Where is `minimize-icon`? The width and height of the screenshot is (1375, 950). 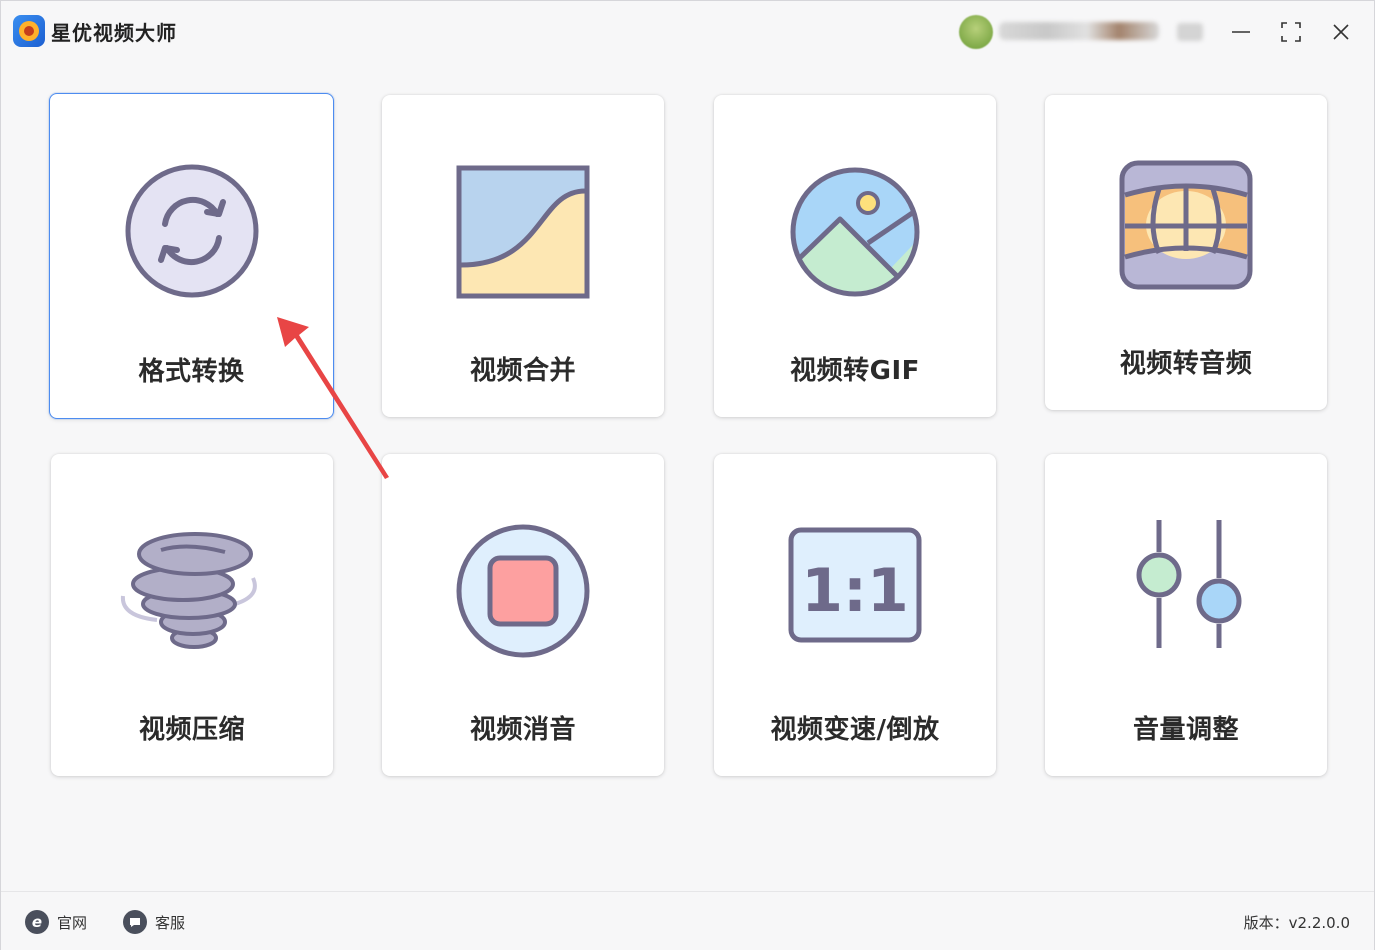
minimize-icon is located at coordinates (1241, 32).